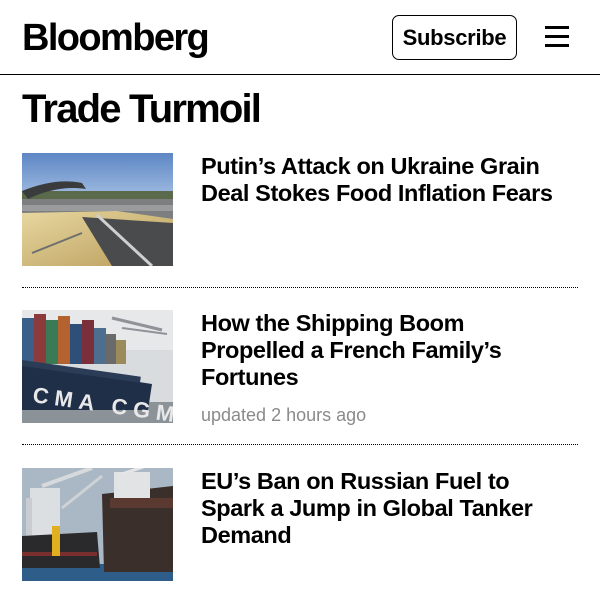 The height and width of the screenshot is (600, 600). I want to click on bloomberg-logo: Bloomberg, so click(116, 38).